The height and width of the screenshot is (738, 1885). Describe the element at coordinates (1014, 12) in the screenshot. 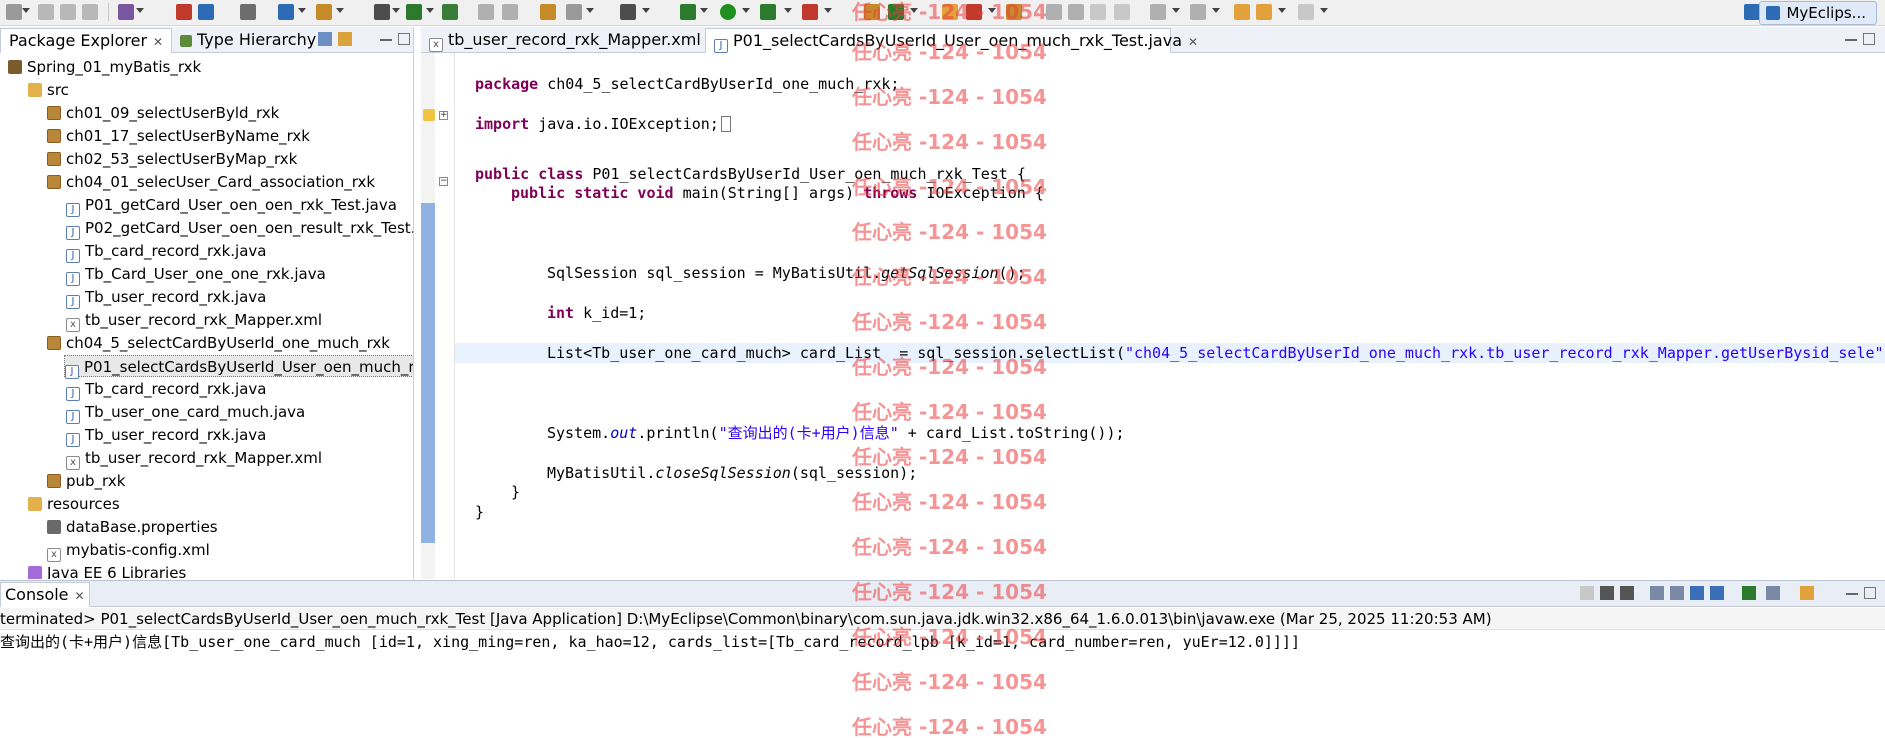

I see `annotation-icon` at that location.